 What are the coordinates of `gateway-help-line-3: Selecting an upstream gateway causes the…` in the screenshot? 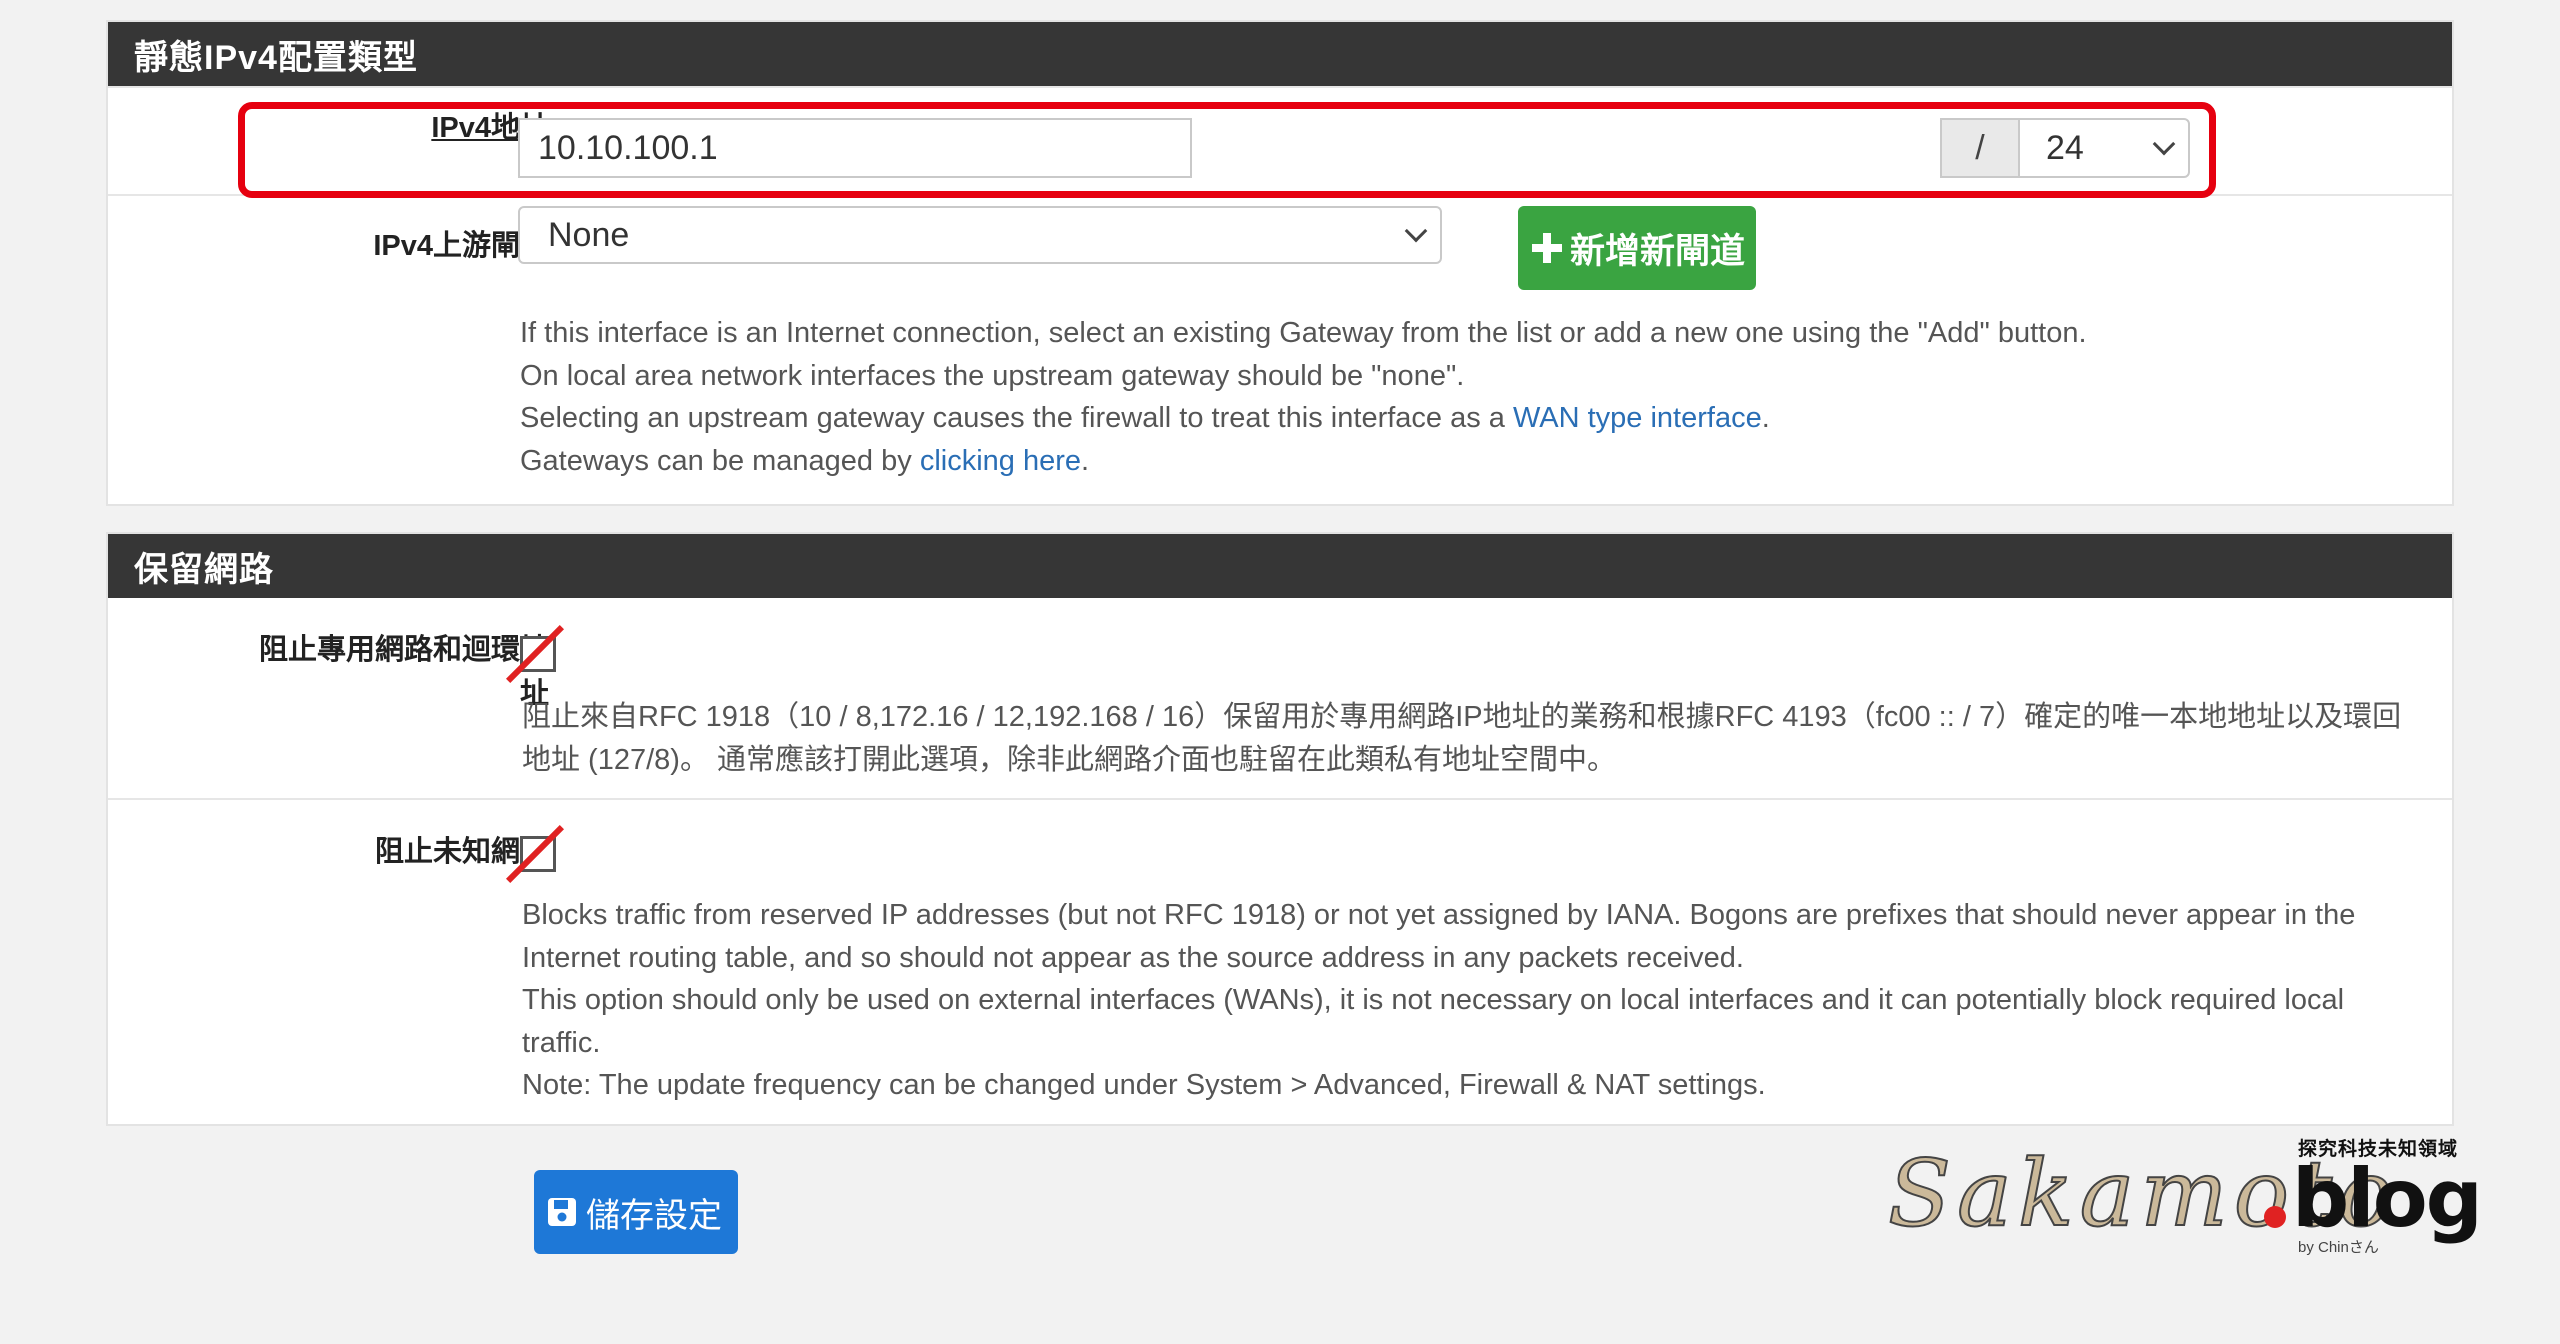 It's located at (1145, 418).